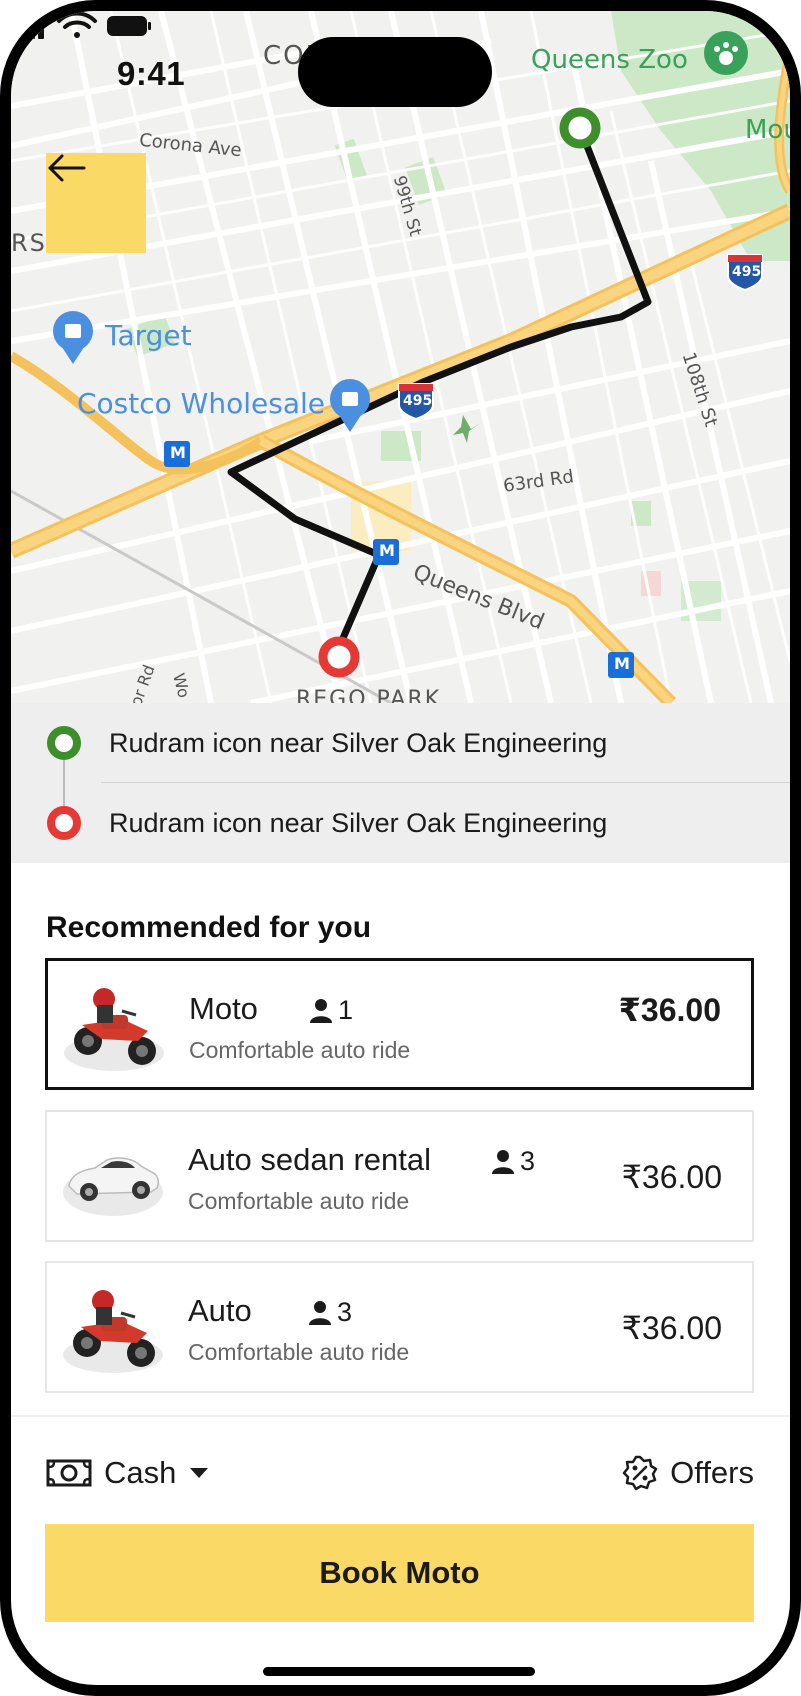 Image resolution: width=801 pixels, height=1696 pixels. I want to click on status-icons, so click(81, 25).